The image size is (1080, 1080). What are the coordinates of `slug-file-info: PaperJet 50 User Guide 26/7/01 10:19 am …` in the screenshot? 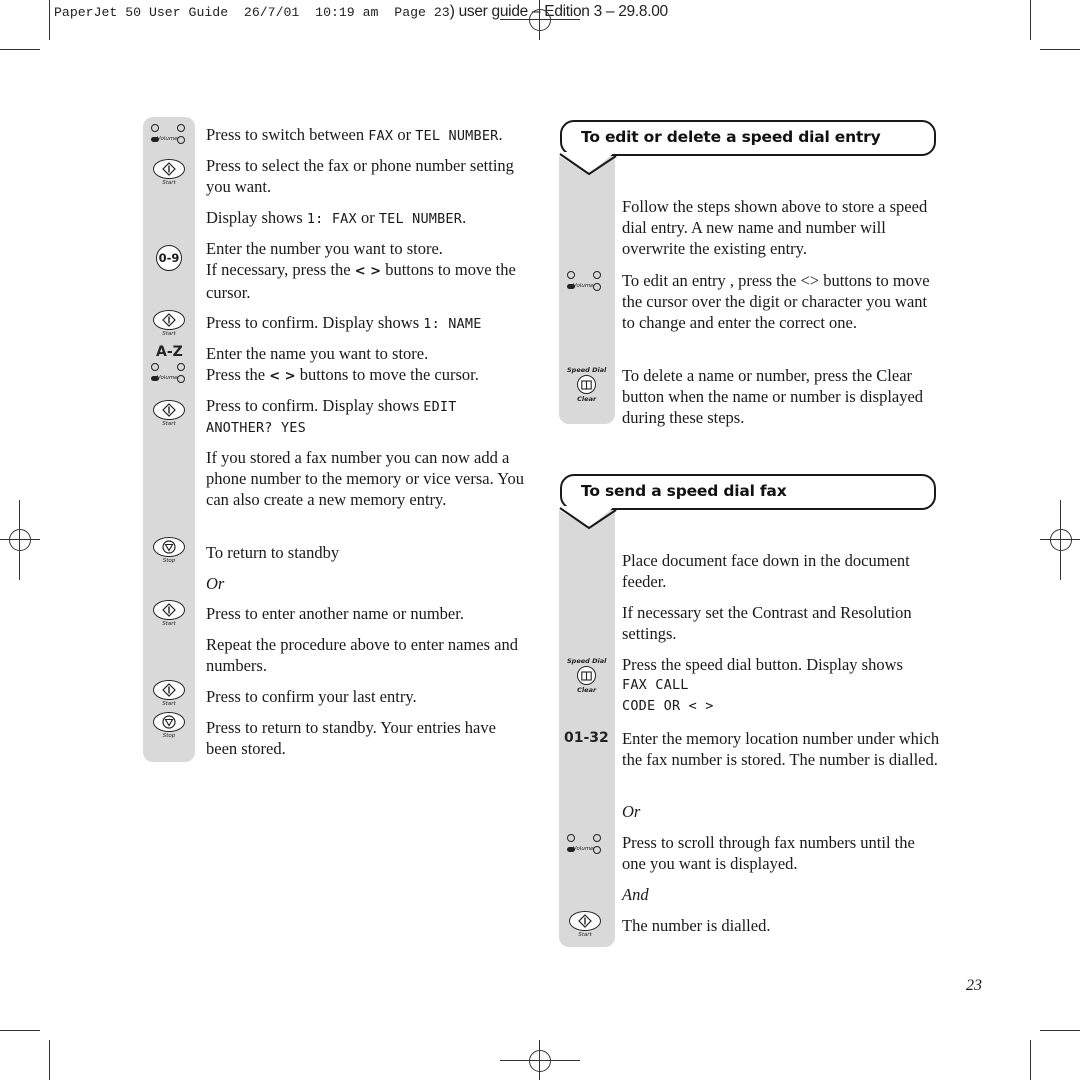 It's located at (252, 12).